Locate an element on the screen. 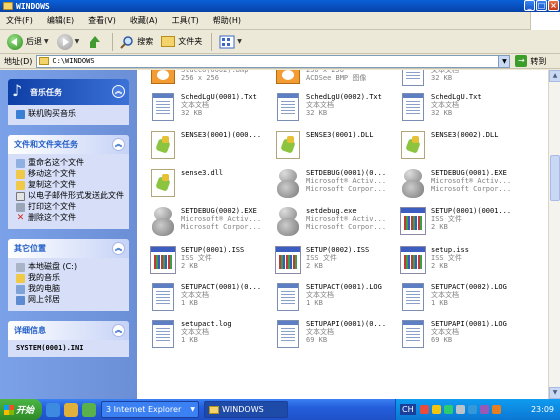 The image size is (560, 420). music-tasks-header: ♪ 音乐任务 ︽ is located at coordinates (68, 92).